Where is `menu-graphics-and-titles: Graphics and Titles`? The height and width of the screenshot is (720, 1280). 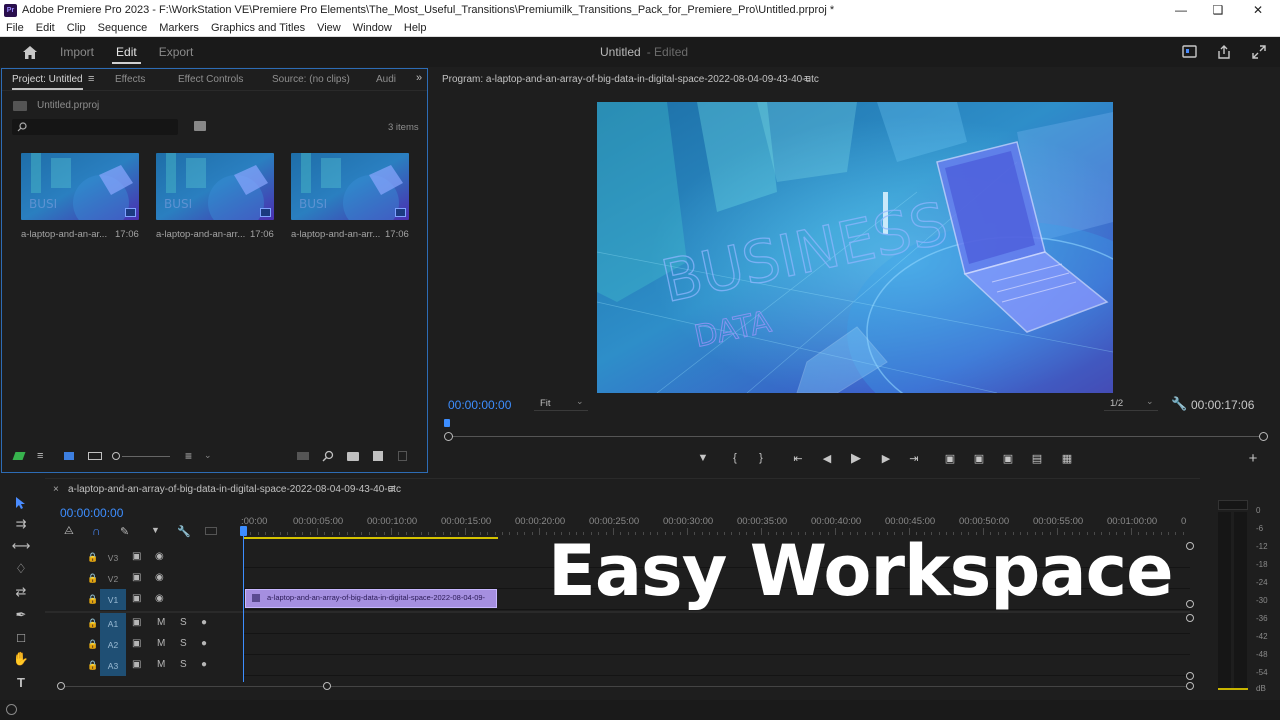 menu-graphics-and-titles: Graphics and Titles is located at coordinates (258, 28).